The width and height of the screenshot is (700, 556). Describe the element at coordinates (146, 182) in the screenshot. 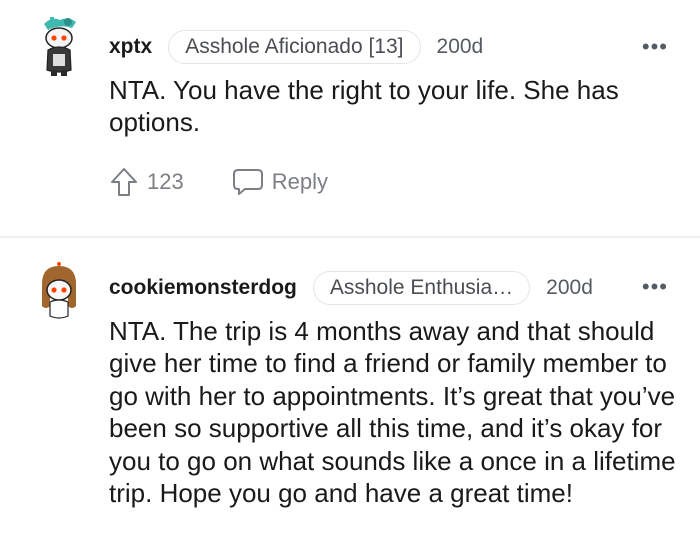

I see `upvote-button: 123` at that location.